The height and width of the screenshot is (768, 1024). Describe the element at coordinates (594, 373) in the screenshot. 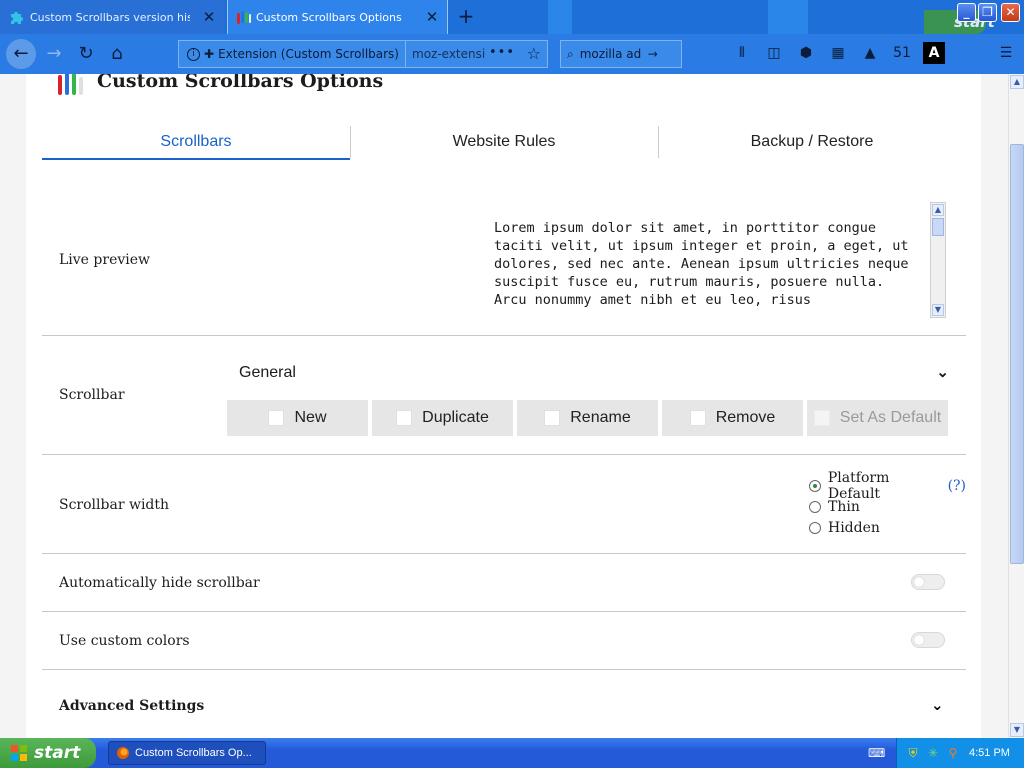

I see `scrollbar-select: General ⌄` at that location.